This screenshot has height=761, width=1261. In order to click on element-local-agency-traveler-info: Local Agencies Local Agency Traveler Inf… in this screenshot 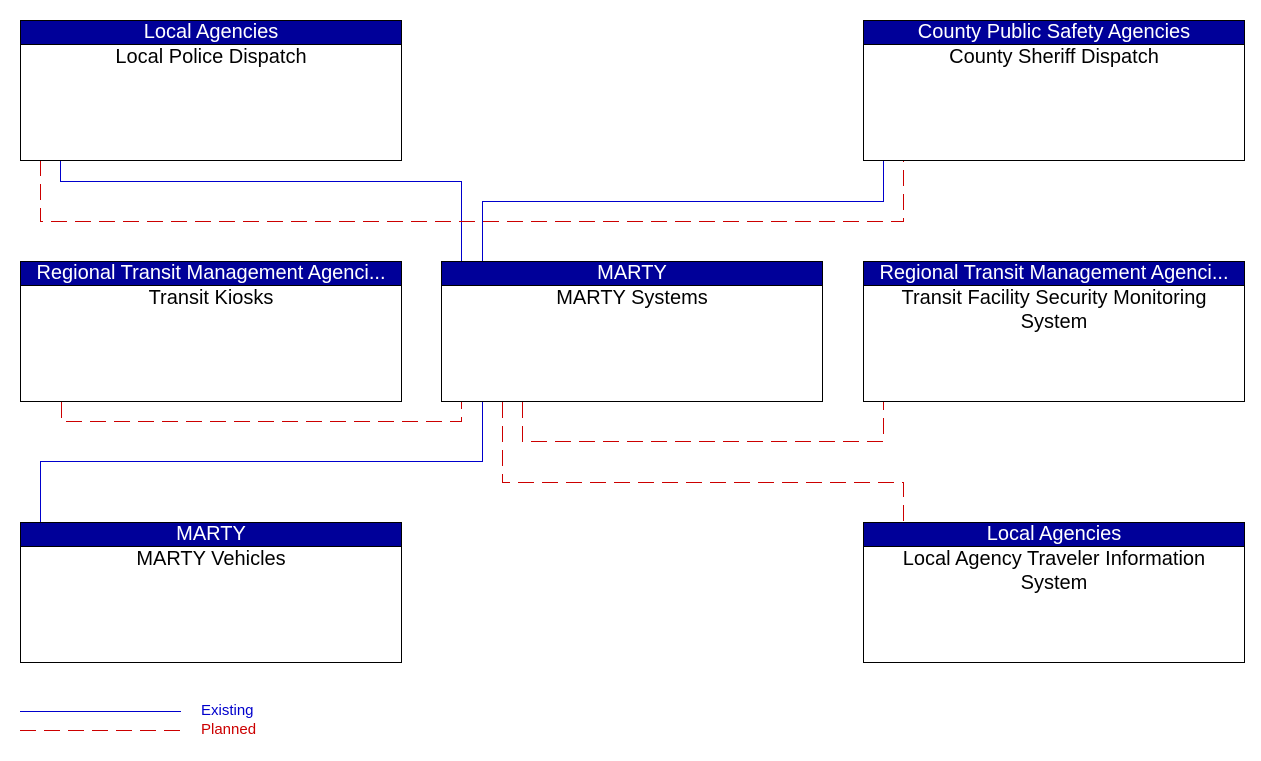, I will do `click(1054, 592)`.